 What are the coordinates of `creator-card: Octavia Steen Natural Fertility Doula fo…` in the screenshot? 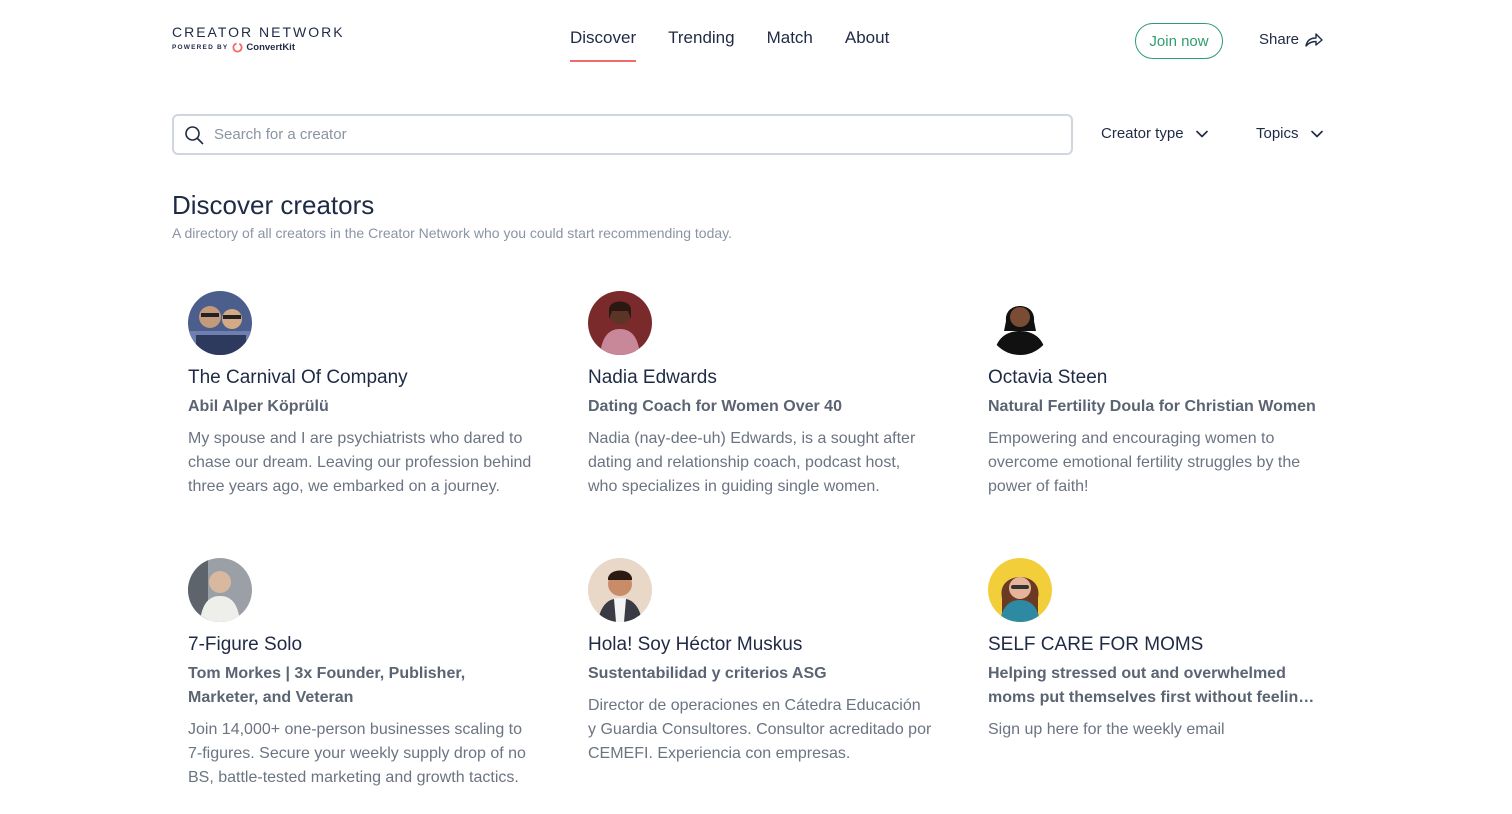 It's located at (1163, 395).